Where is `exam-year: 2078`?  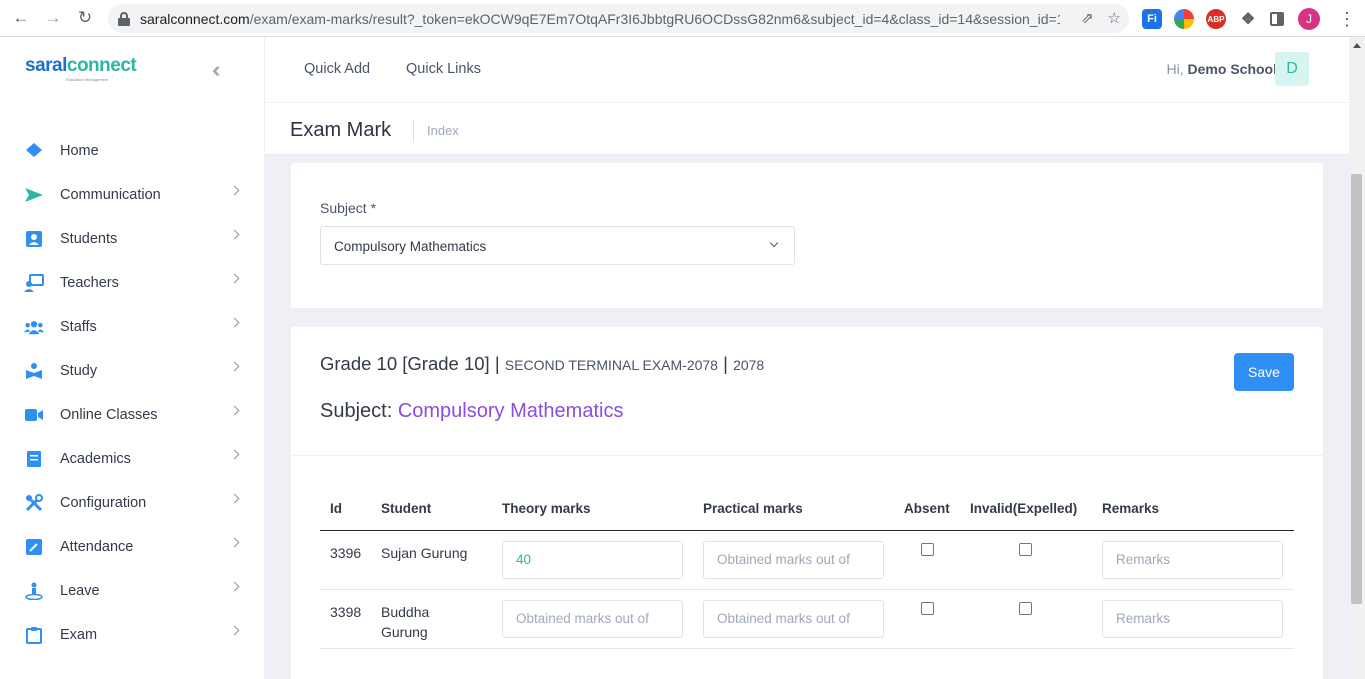
exam-year: 2078 is located at coordinates (749, 365).